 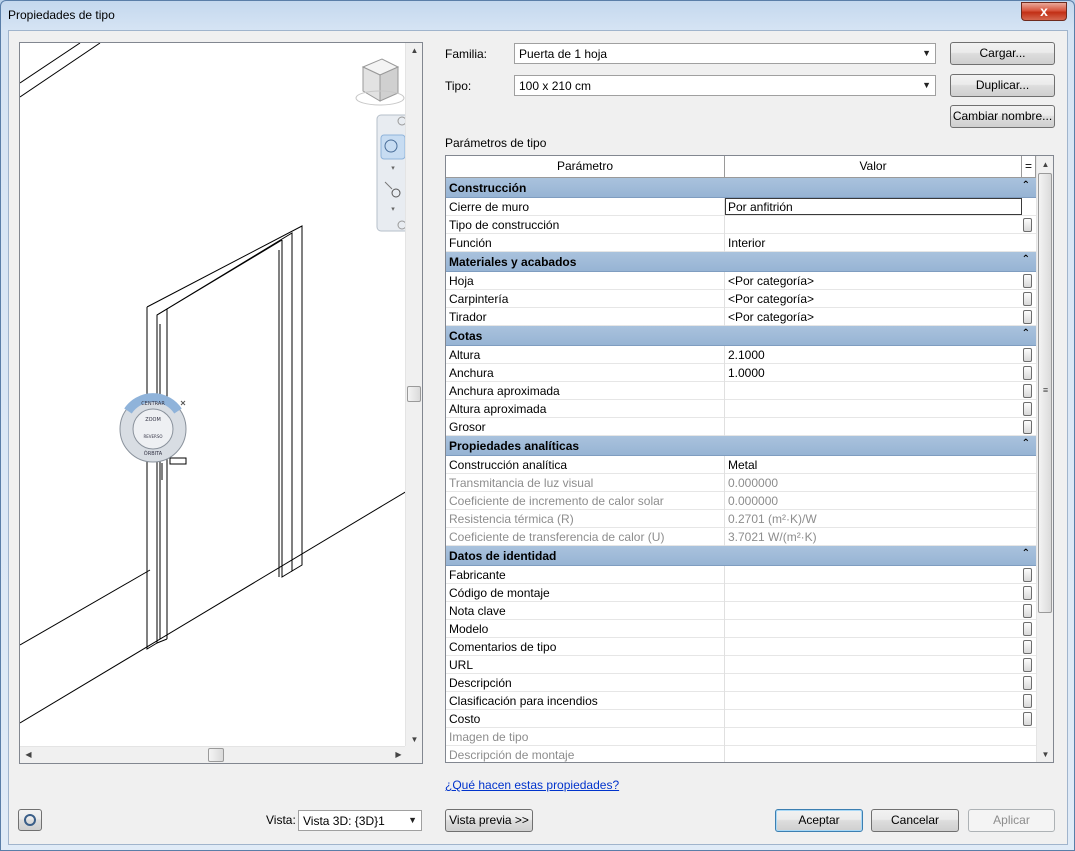 What do you see at coordinates (741, 262) in the screenshot?
I see `group-row: Materiales y acabados ⌃` at bounding box center [741, 262].